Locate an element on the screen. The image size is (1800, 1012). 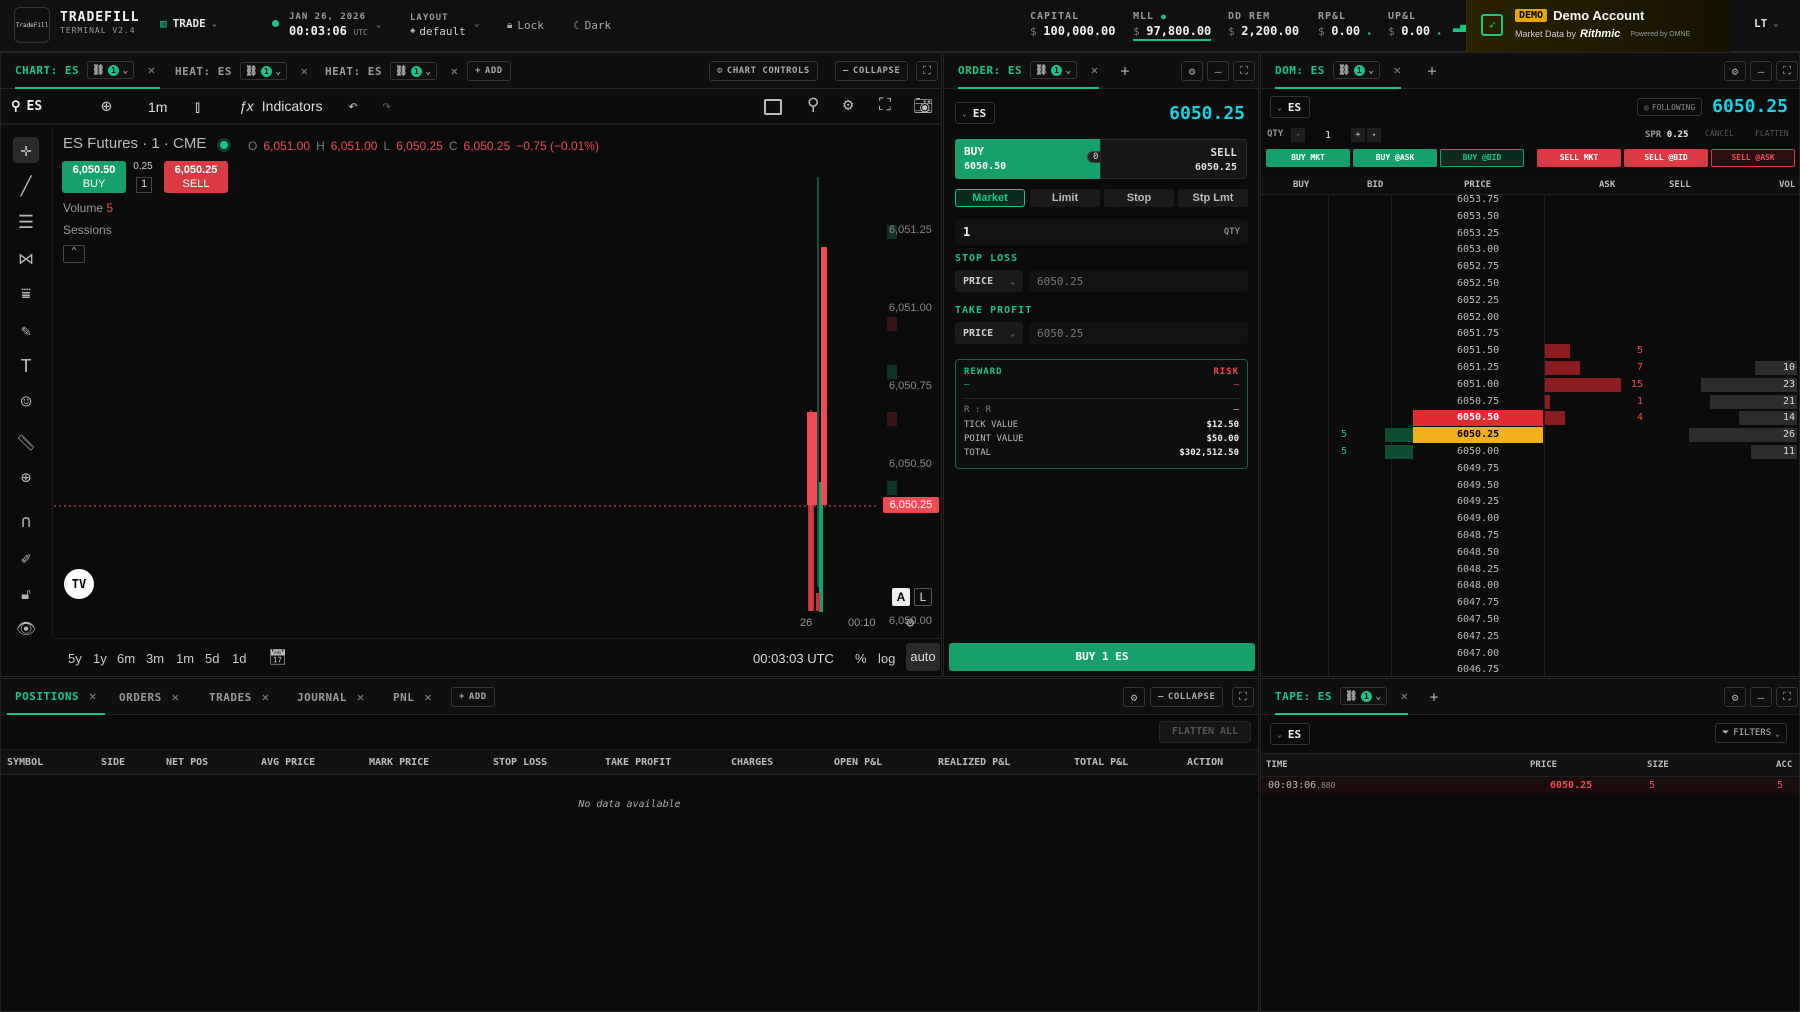
chevron-down-icon: ▾ is located at coordinates (1374, 135).